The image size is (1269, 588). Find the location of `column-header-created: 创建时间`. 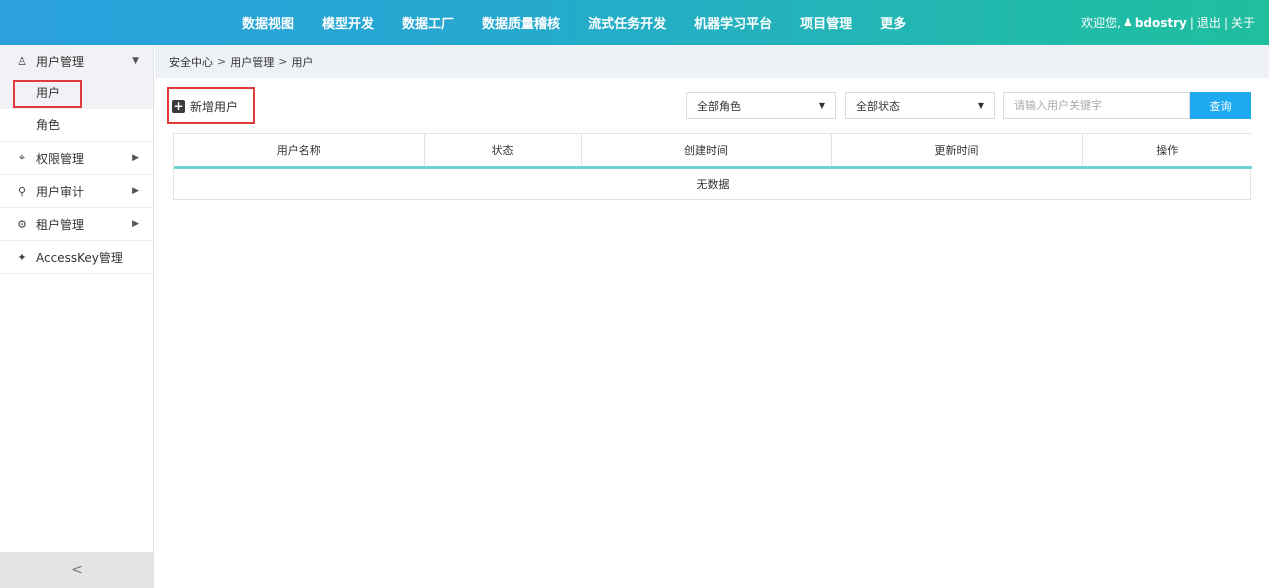

column-header-created: 创建时间 is located at coordinates (706, 151).